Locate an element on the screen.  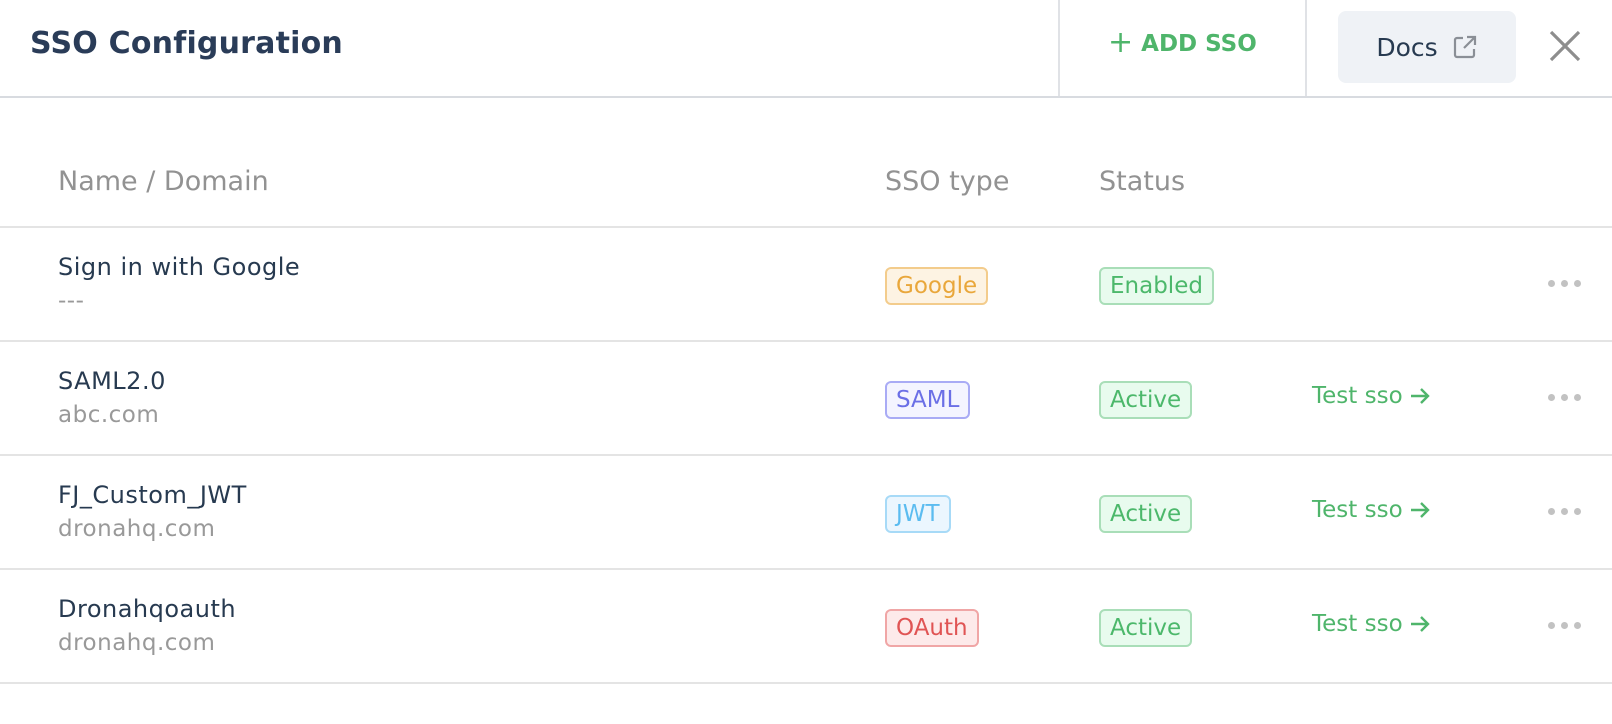
column-header-name-domain: Name / Domain is located at coordinates (163, 181).